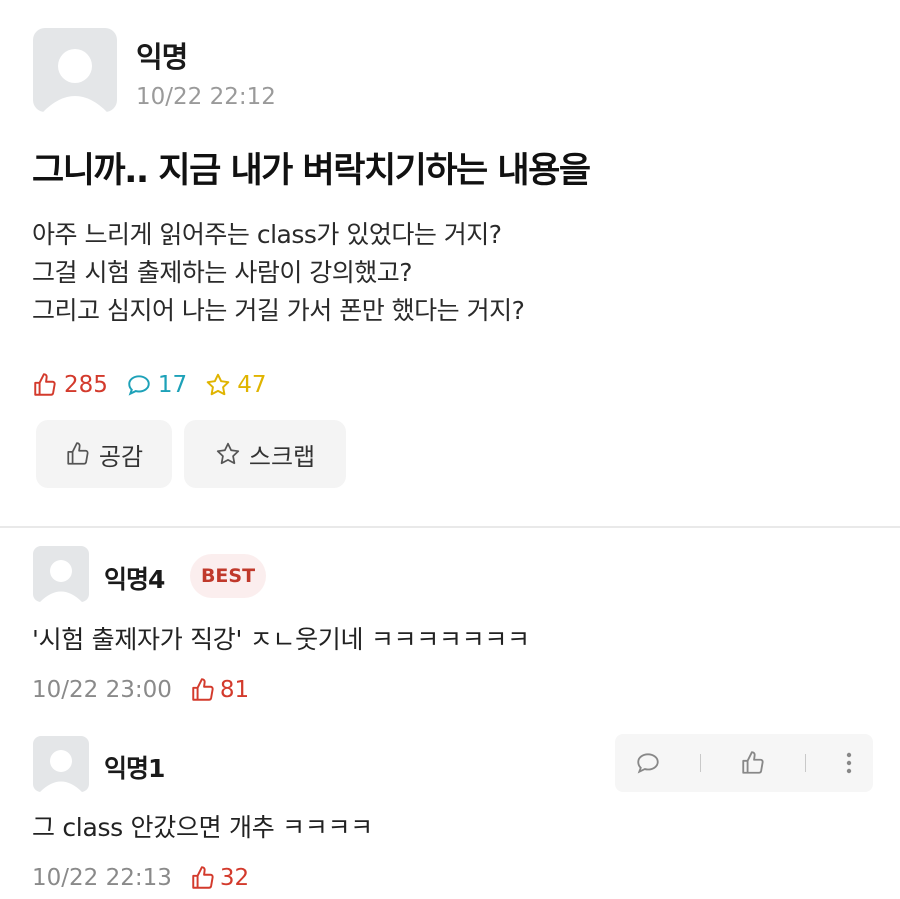 This screenshot has height=899, width=900. What do you see at coordinates (252, 385) in the screenshot?
I see `scrap-count-value: 47` at bounding box center [252, 385].